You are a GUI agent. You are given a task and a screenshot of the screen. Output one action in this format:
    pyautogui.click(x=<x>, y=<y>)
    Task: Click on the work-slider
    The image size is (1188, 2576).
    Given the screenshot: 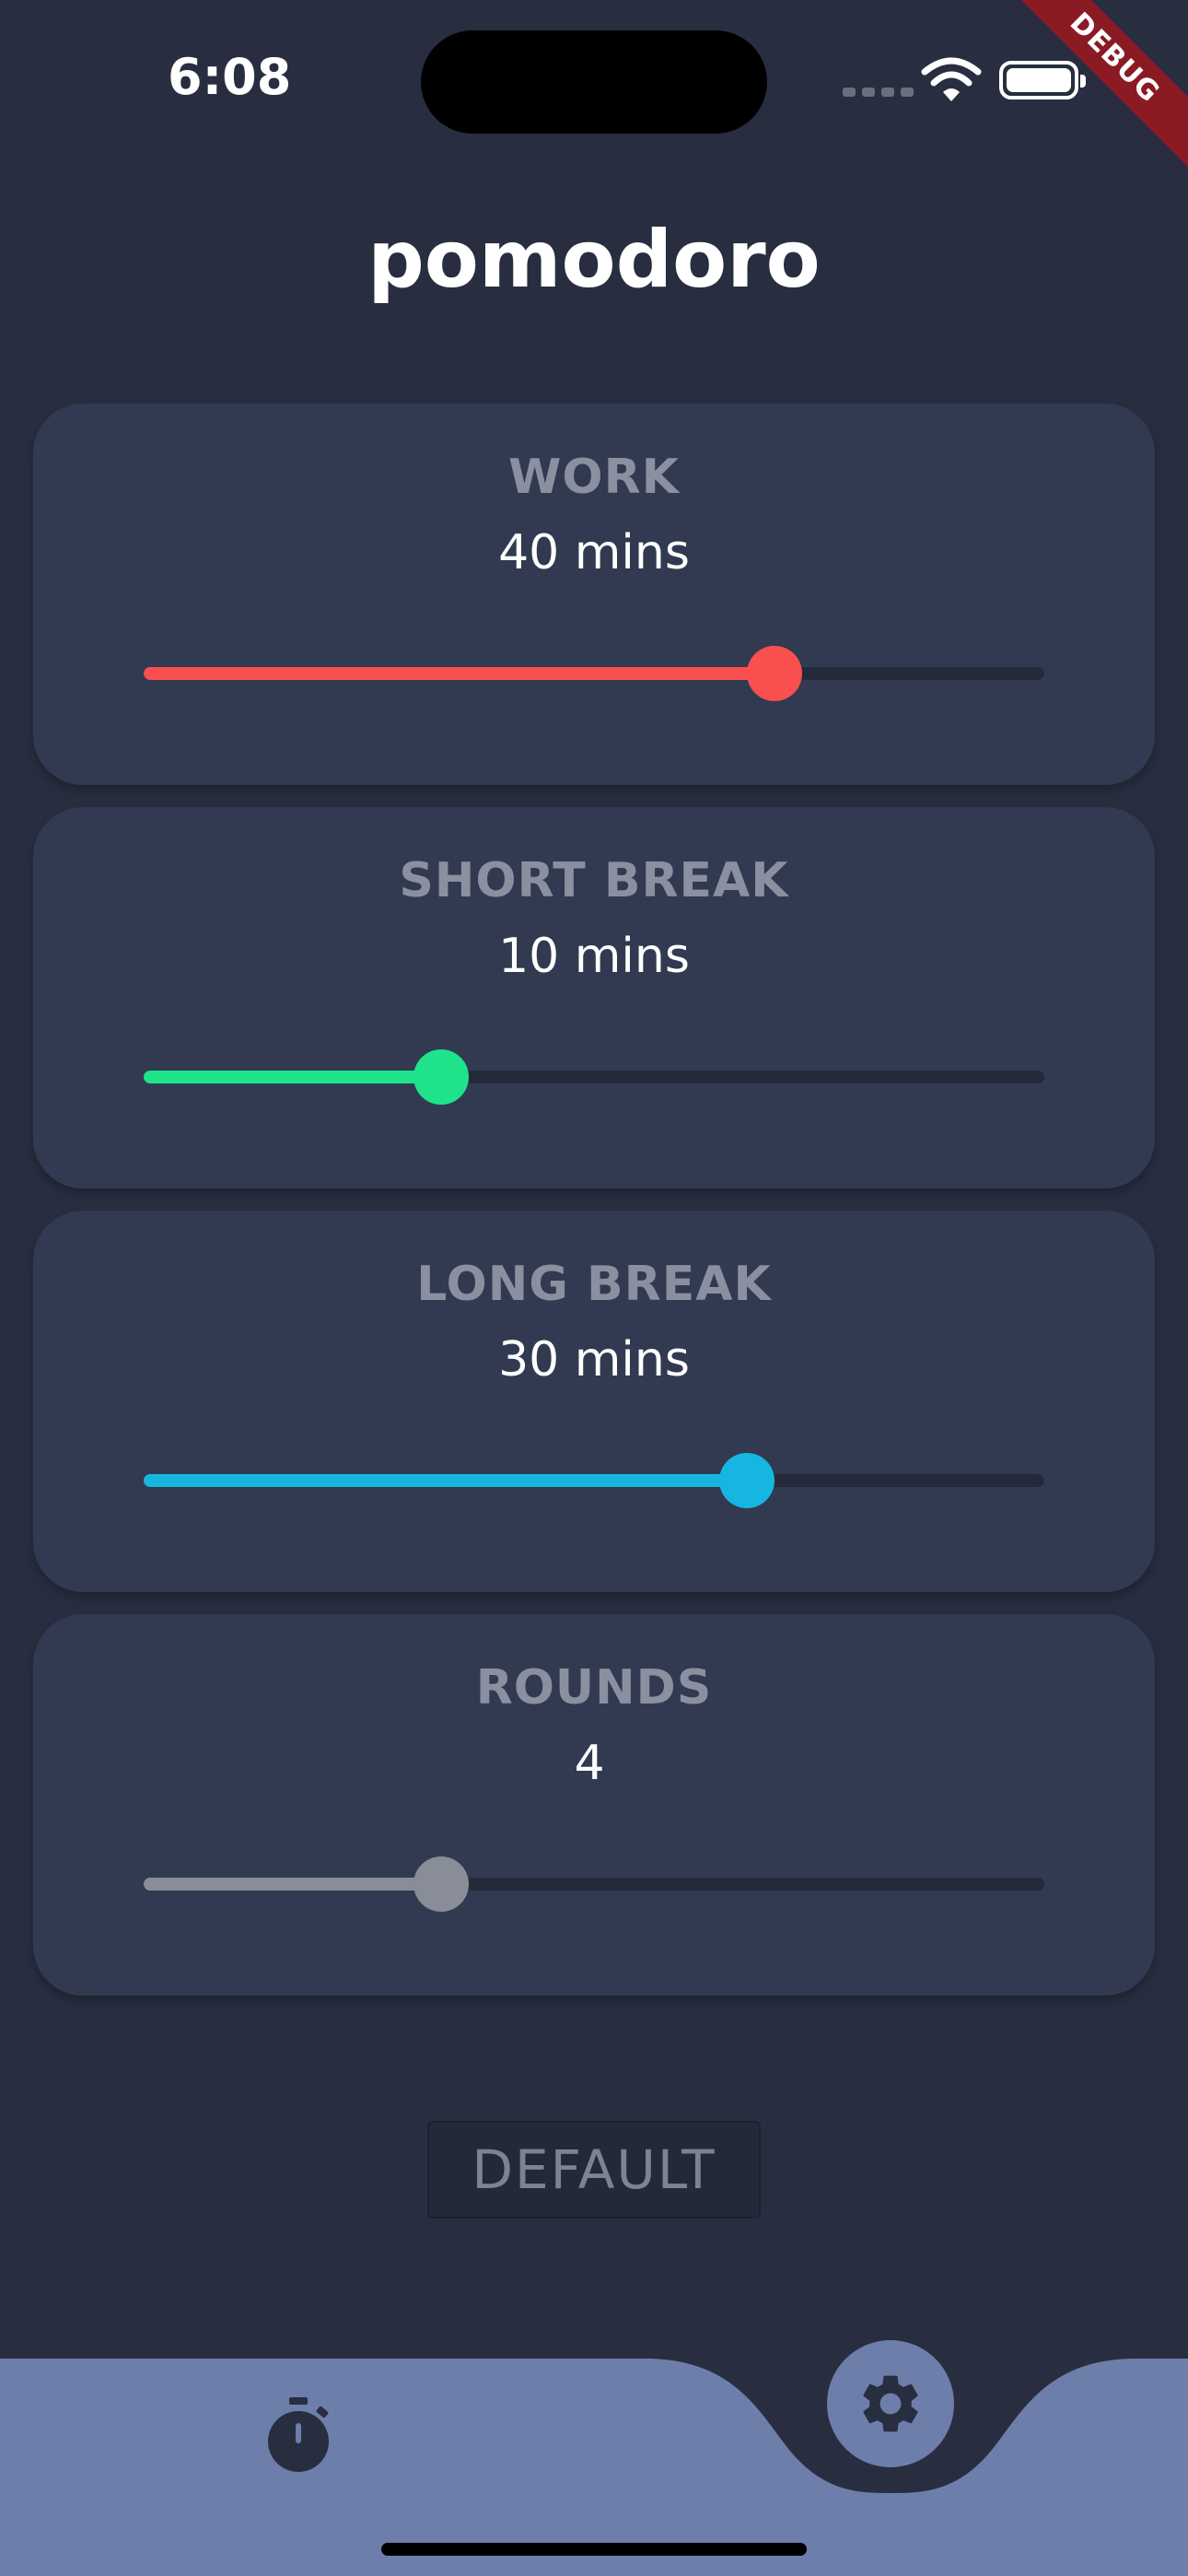 What is the action you would take?
    pyautogui.click(x=594, y=673)
    